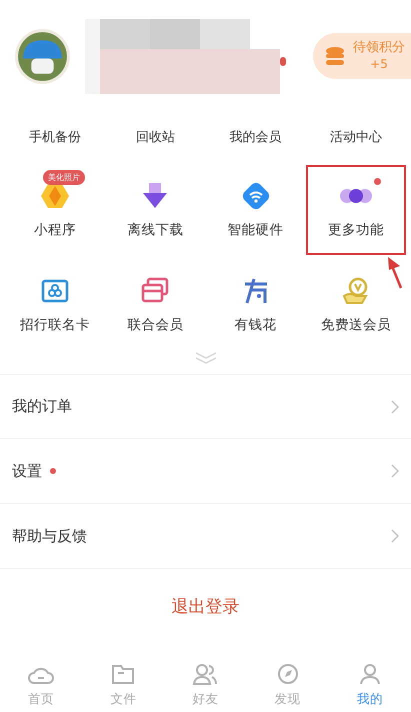  What do you see at coordinates (288, 674) in the screenshot?
I see `compass-icon` at bounding box center [288, 674].